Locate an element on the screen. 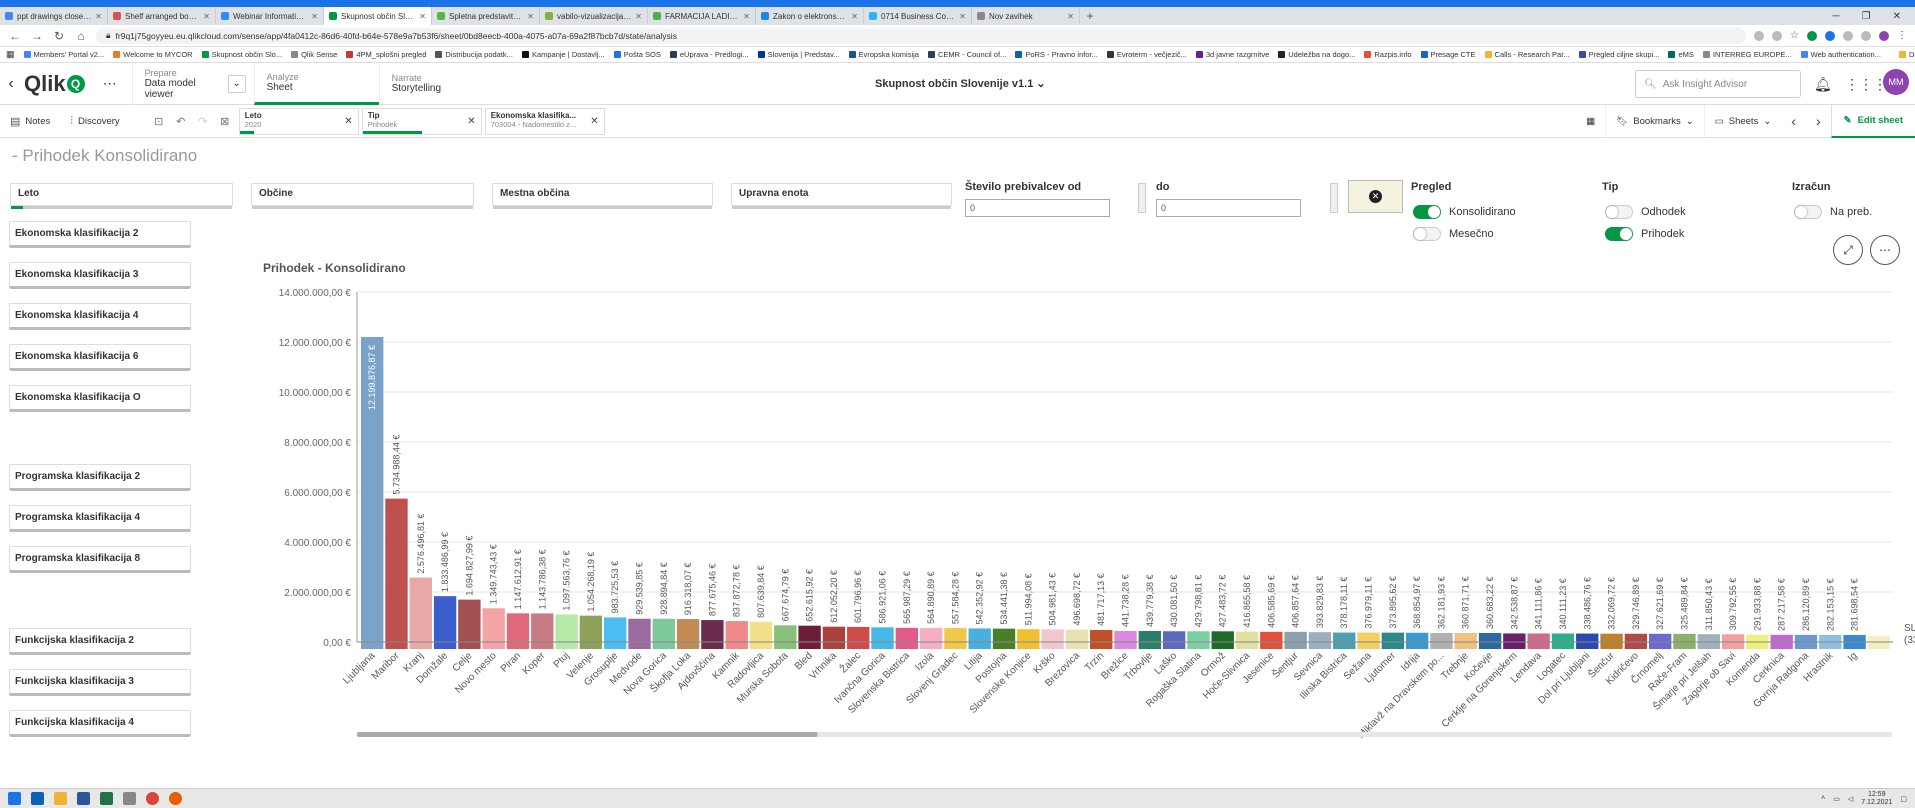 The image size is (1915, 808). classification-button: Ekonomska klasifikacija 2 is located at coordinates (100, 234).